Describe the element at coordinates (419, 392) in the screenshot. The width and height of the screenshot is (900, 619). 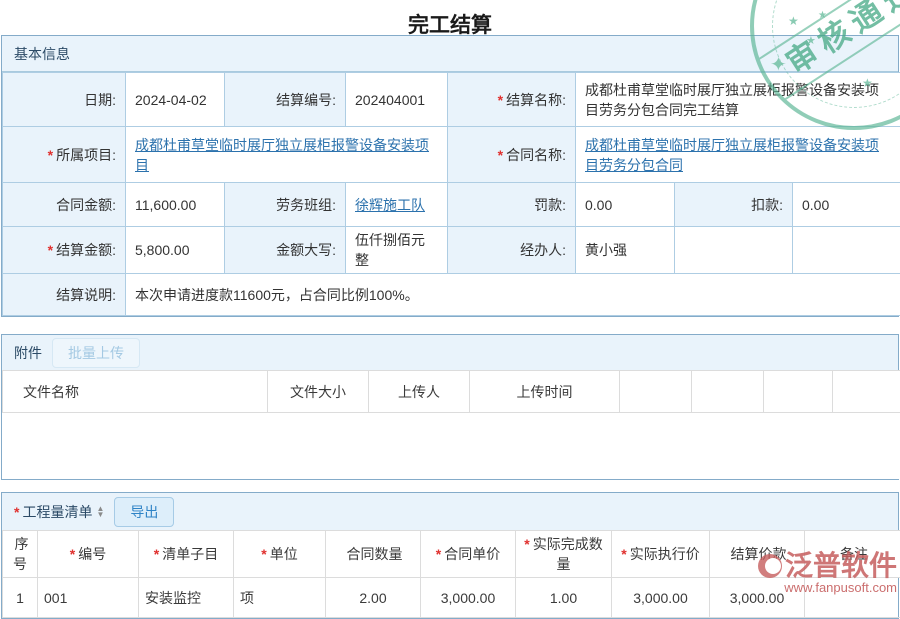
I see `col-uploader: 上传人` at that location.